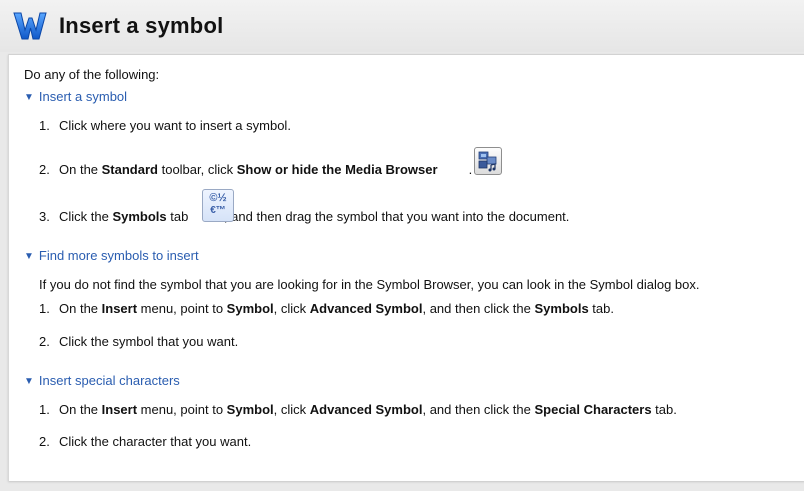  I want to click on media-browser-icon, so click(488, 161).